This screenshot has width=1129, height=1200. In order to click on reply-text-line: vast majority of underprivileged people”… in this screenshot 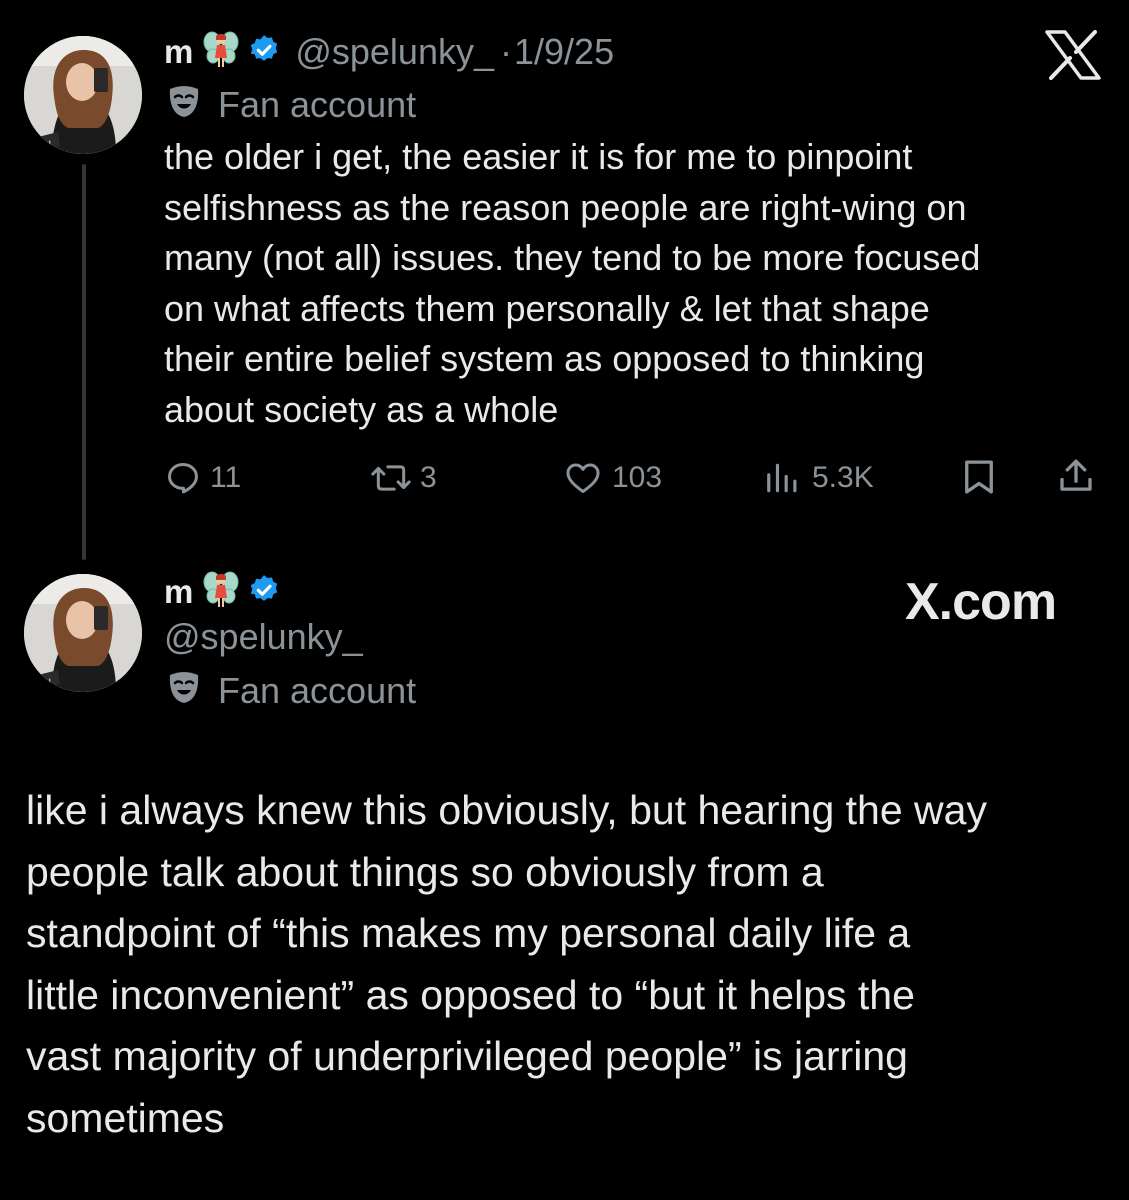, I will do `click(467, 1056)`.